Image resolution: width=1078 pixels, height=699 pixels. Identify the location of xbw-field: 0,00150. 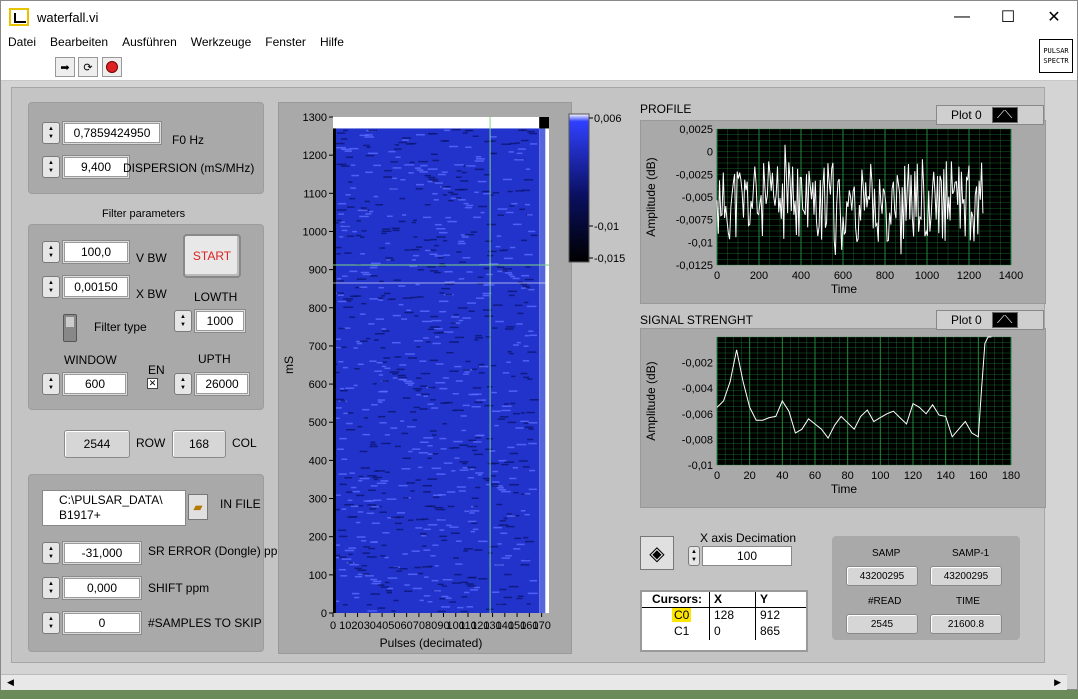
(96, 287).